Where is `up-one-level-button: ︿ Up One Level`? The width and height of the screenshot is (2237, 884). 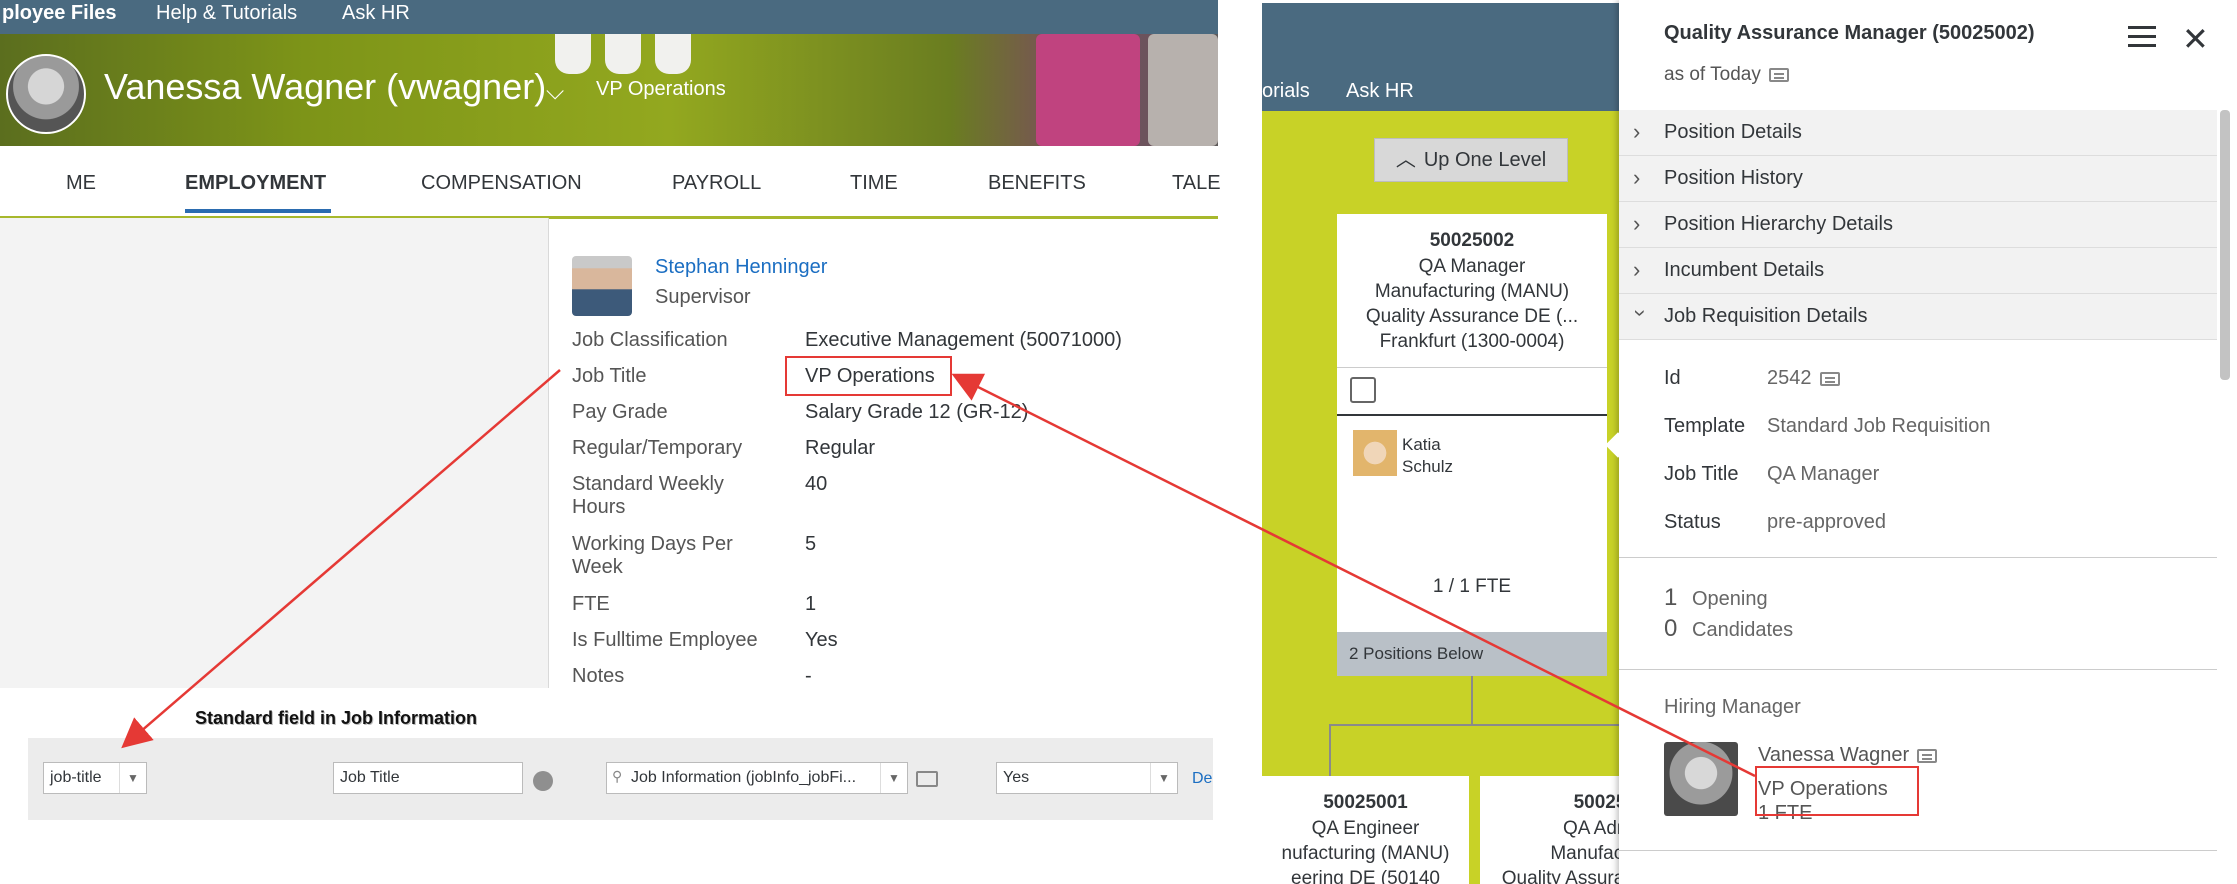 up-one-level-button: ︿ Up One Level is located at coordinates (1471, 160).